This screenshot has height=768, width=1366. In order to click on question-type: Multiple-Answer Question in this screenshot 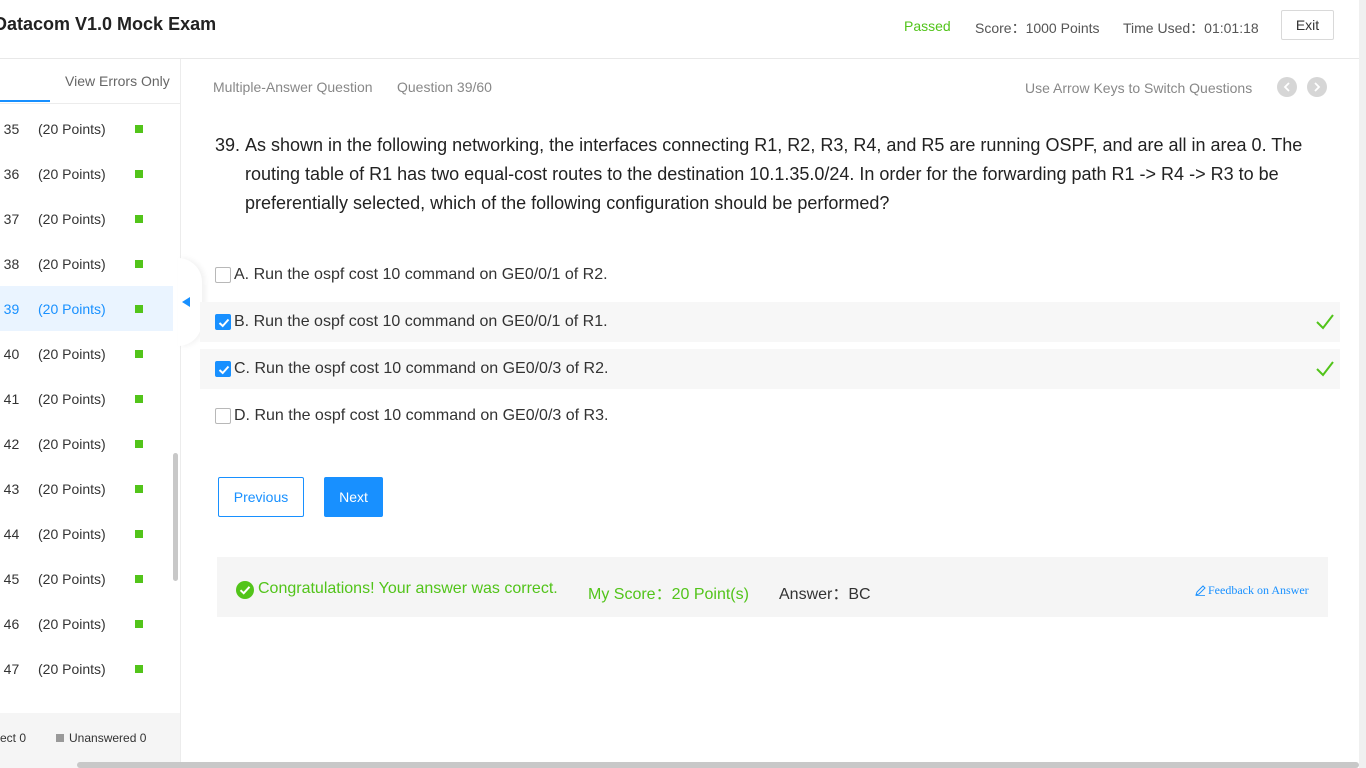, I will do `click(293, 87)`.